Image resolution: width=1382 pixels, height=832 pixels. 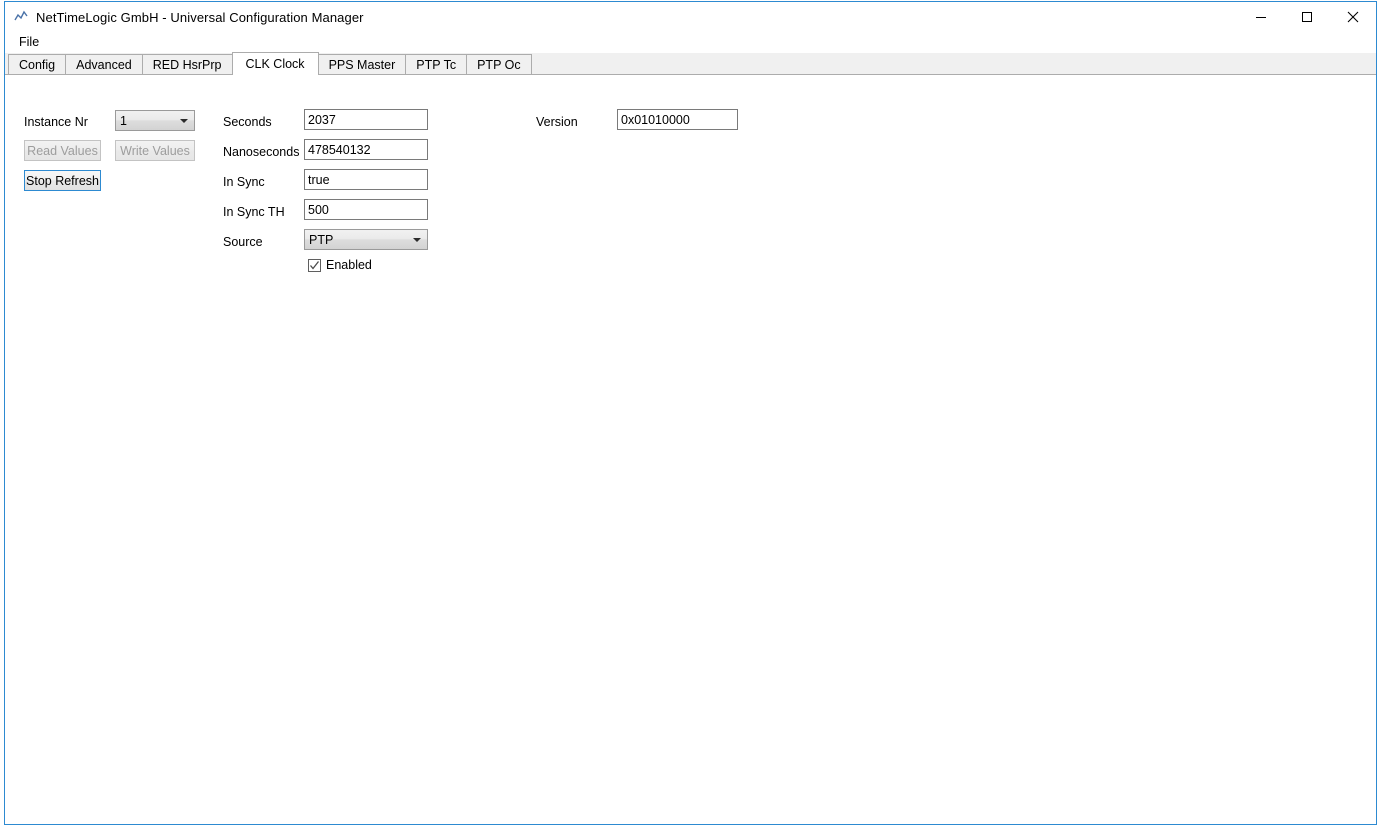 What do you see at coordinates (155, 120) in the screenshot?
I see `instance-nr-select: 1` at bounding box center [155, 120].